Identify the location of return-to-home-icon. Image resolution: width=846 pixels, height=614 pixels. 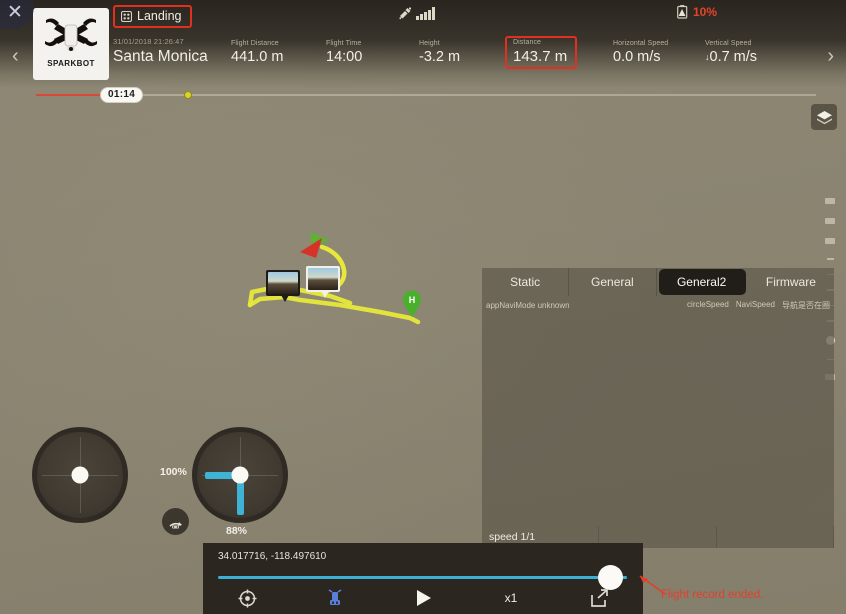
(175, 524).